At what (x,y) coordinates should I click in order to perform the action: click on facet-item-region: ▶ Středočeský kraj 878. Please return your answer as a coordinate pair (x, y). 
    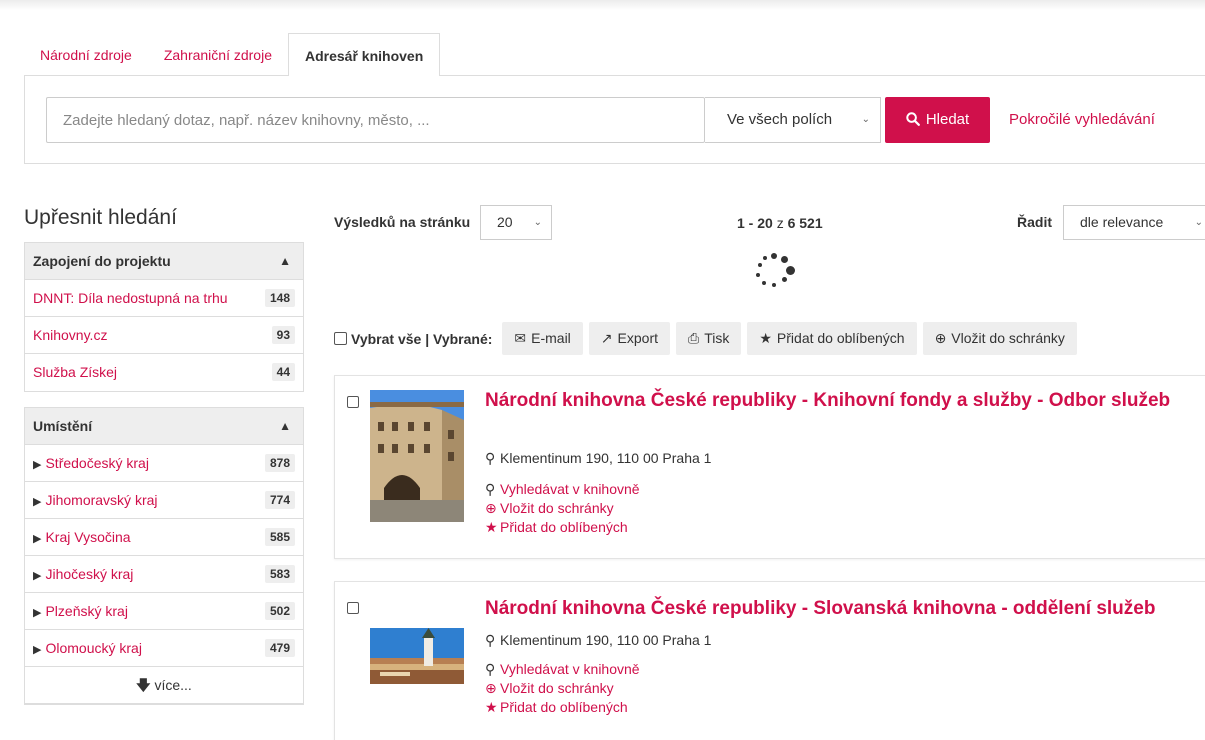
    Looking at the image, I should click on (164, 463).